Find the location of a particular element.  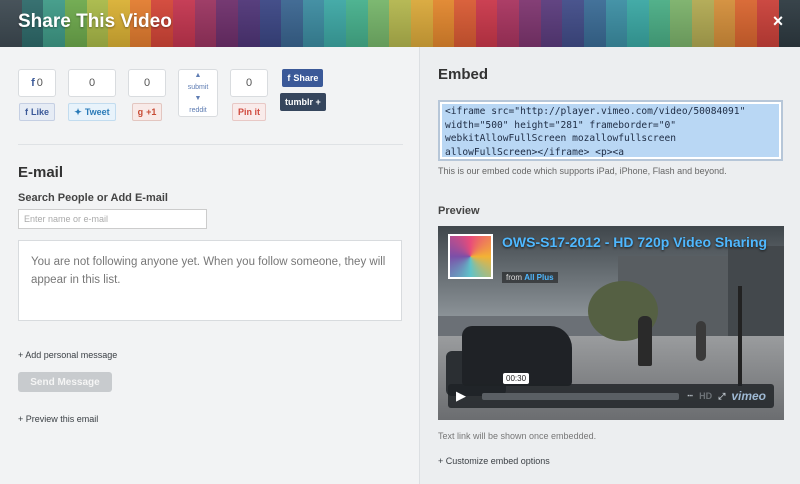

preview-email-link: + Preview this email is located at coordinates (58, 419).